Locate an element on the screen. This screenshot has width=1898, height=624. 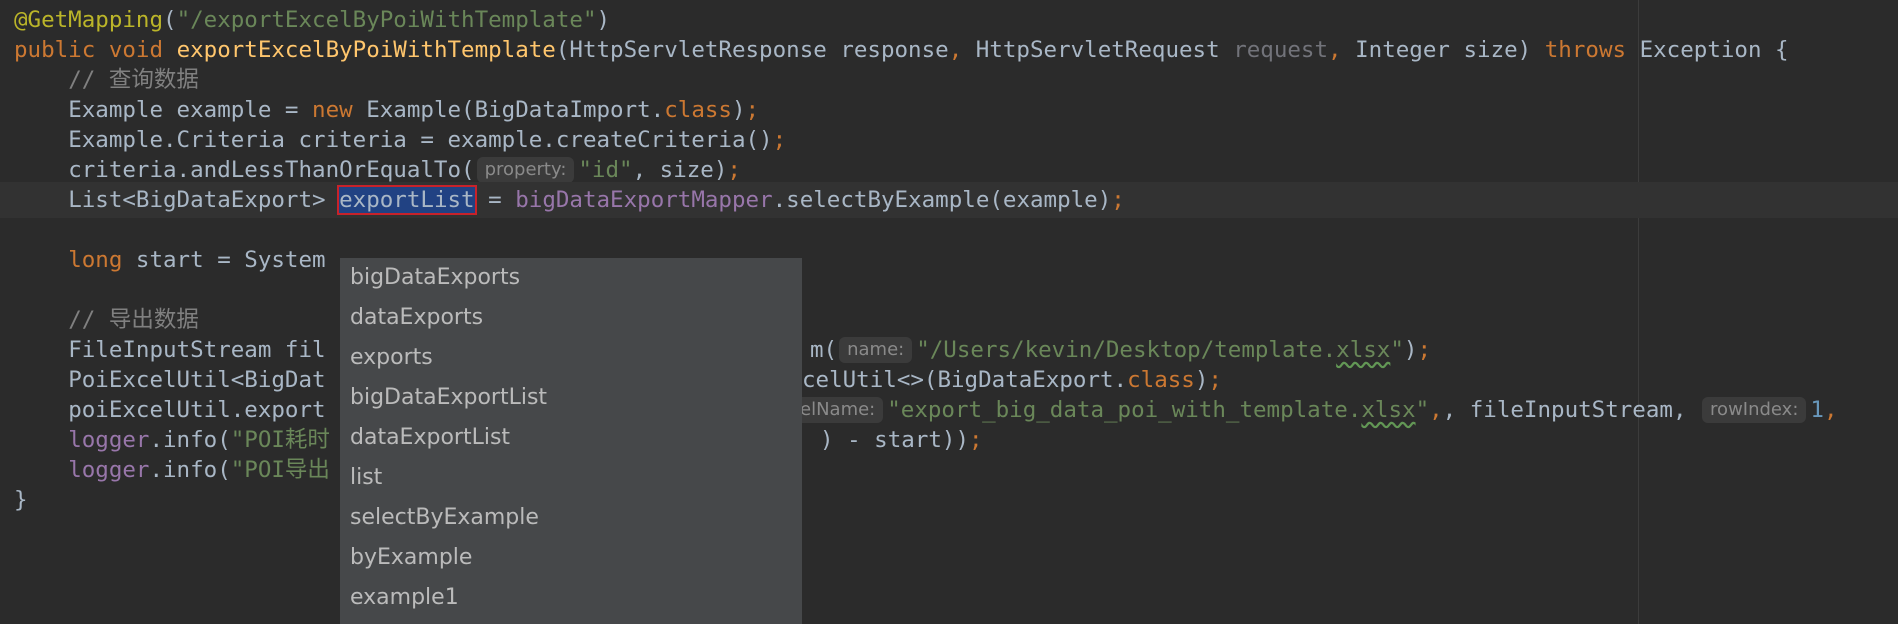
unused-parameter: request is located at coordinates (1281, 50).